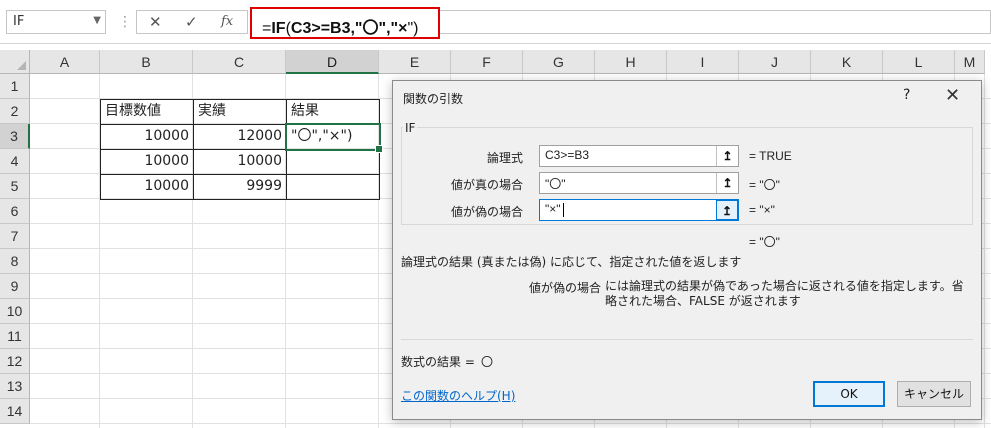  What do you see at coordinates (849, 394) in the screenshot?
I see `ok-button: OK` at bounding box center [849, 394].